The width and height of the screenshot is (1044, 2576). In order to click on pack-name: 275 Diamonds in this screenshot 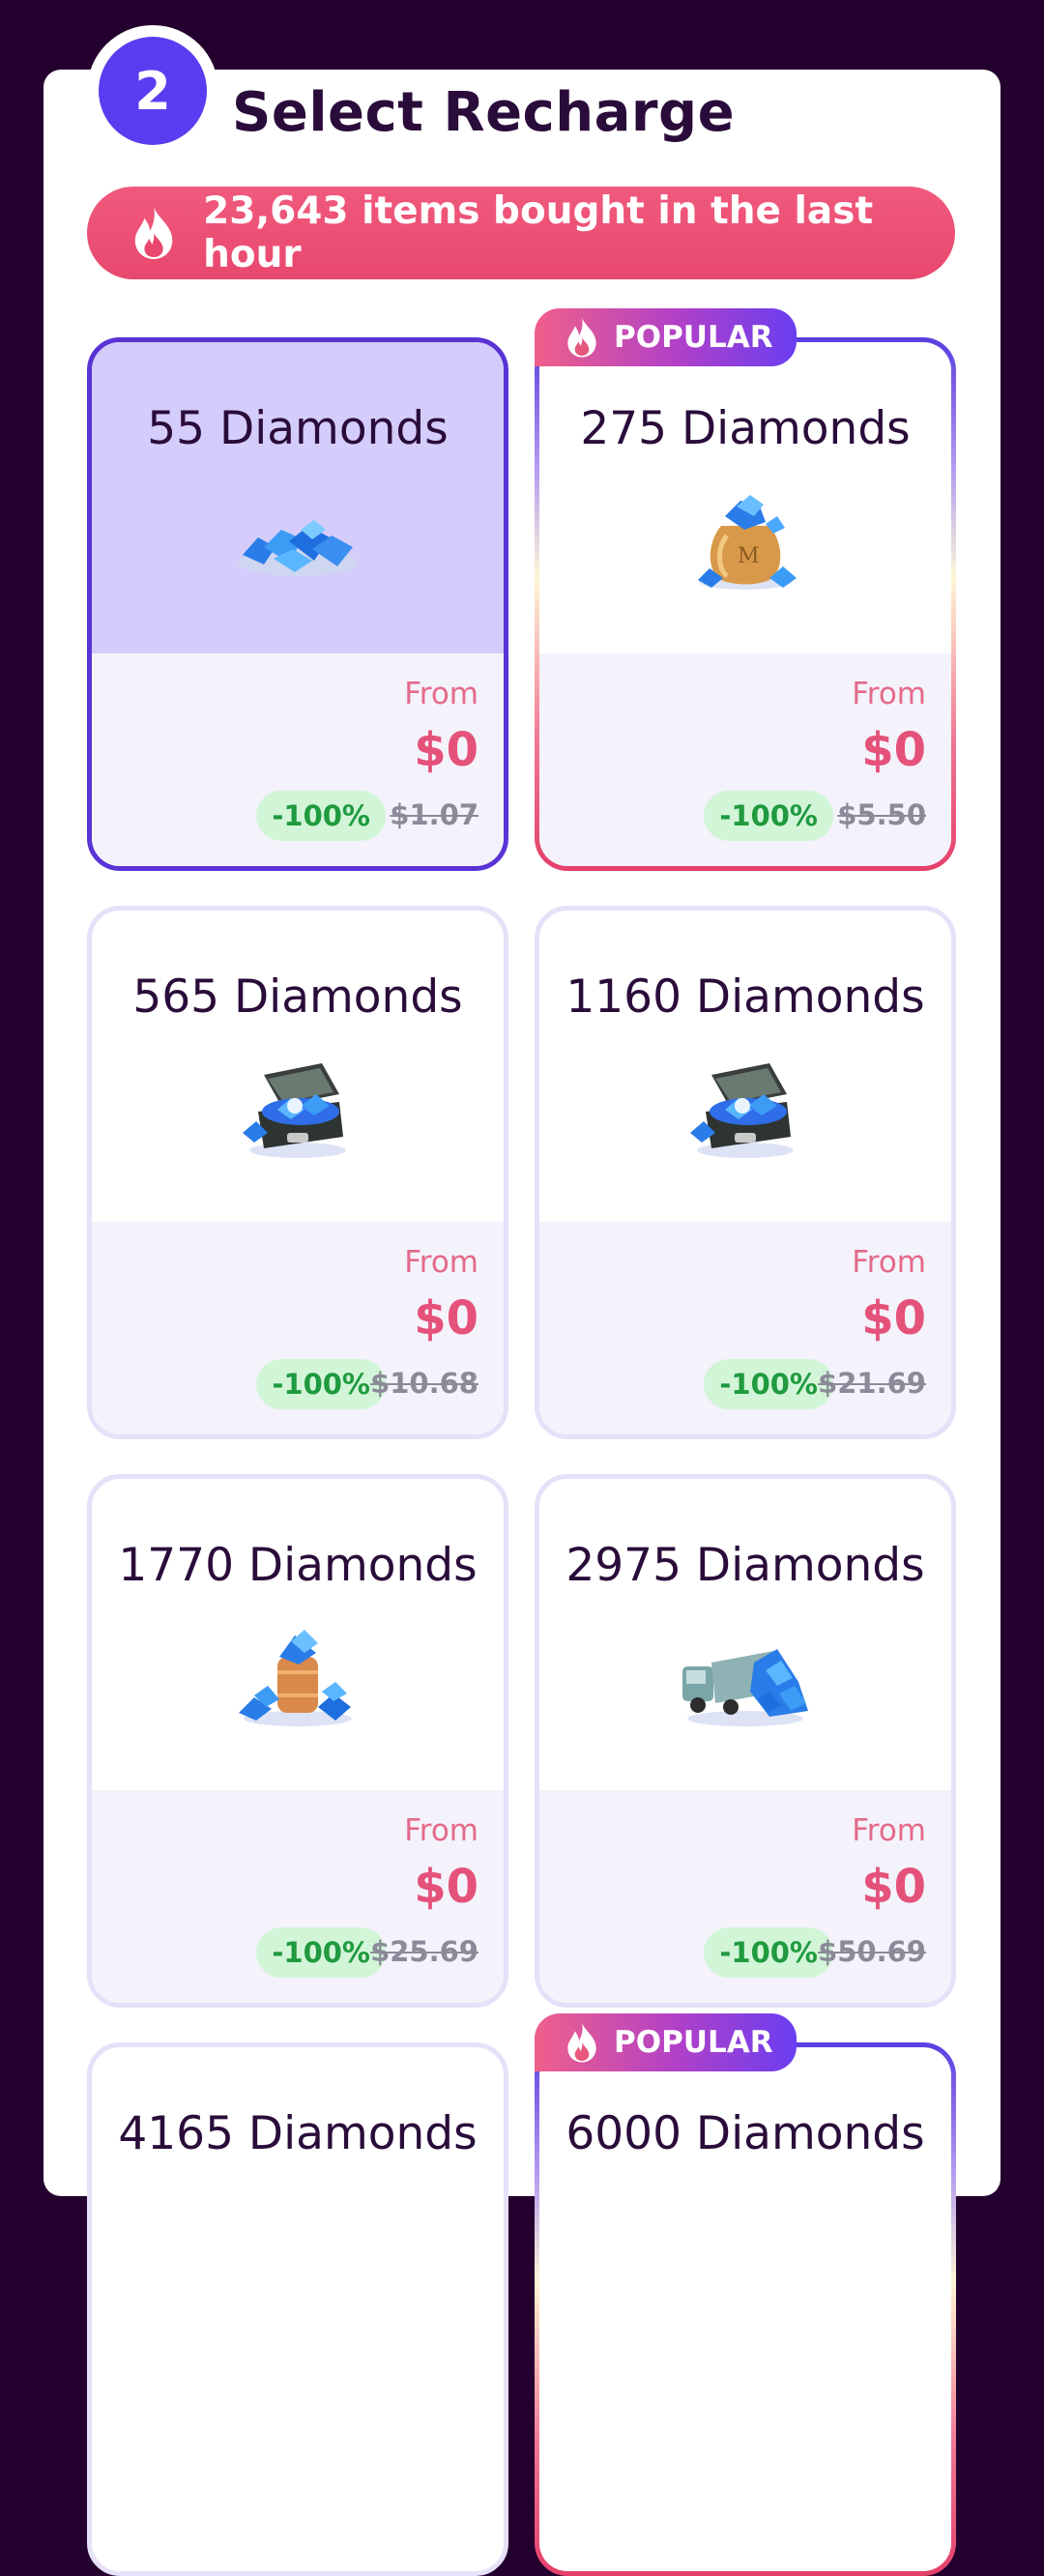, I will do `click(745, 428)`.